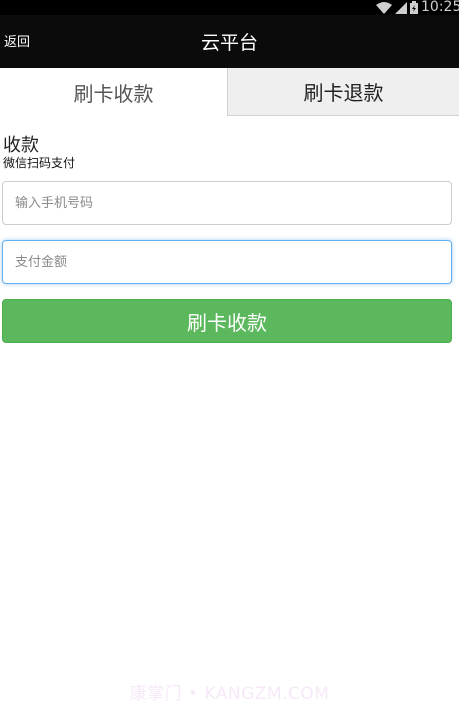 The height and width of the screenshot is (711, 459). What do you see at coordinates (343, 92) in the screenshot?
I see `tab-card-refund: 刷卡退款` at bounding box center [343, 92].